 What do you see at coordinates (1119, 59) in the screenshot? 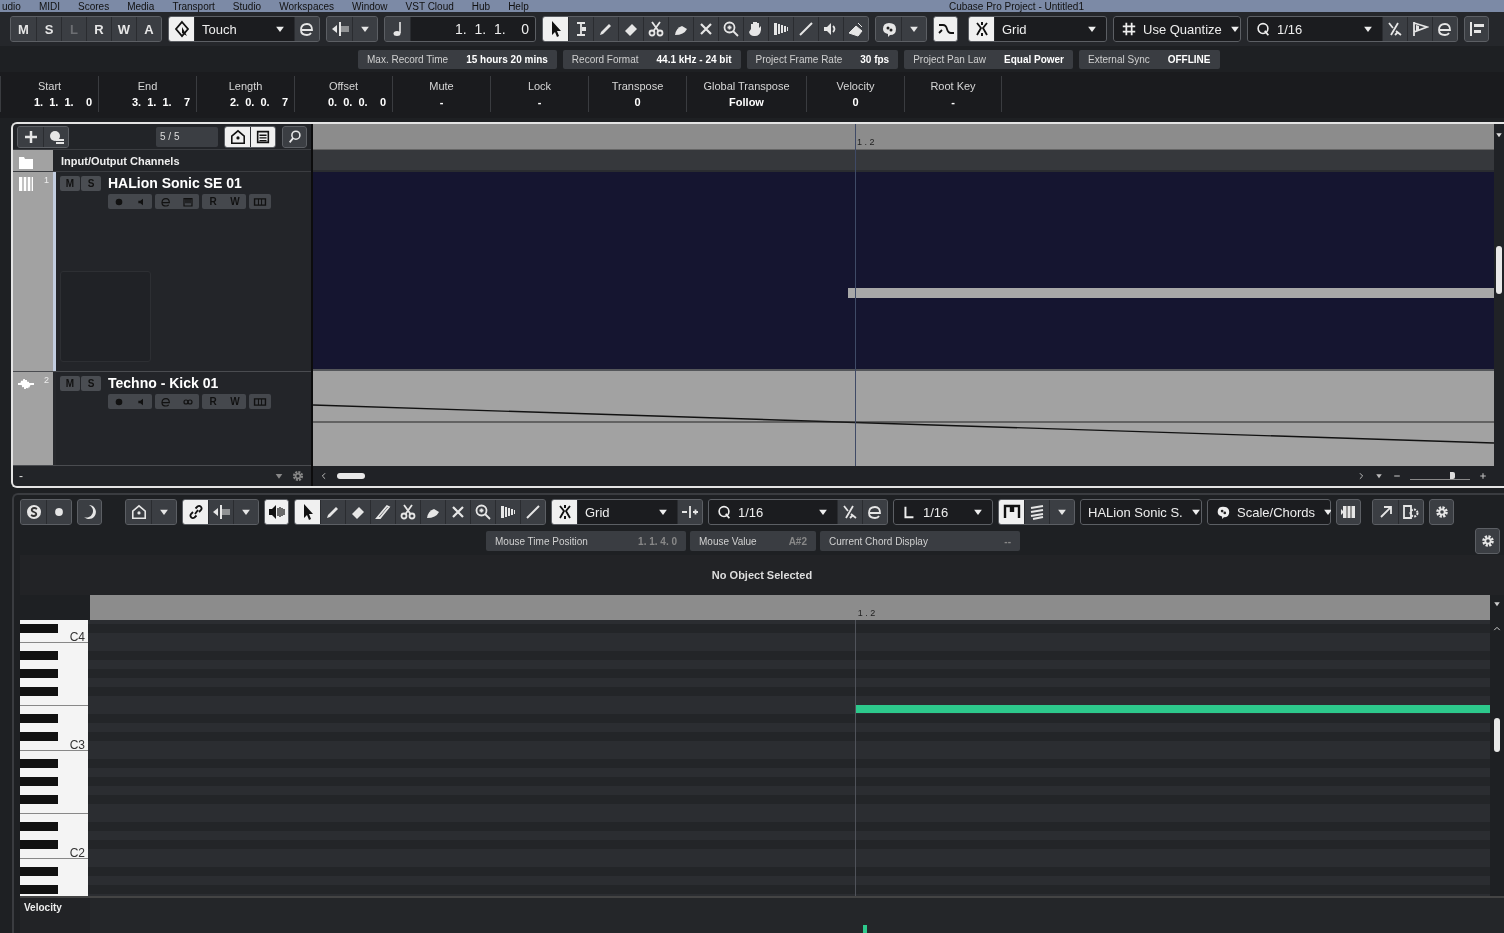
I see `status-label: External Sync` at bounding box center [1119, 59].